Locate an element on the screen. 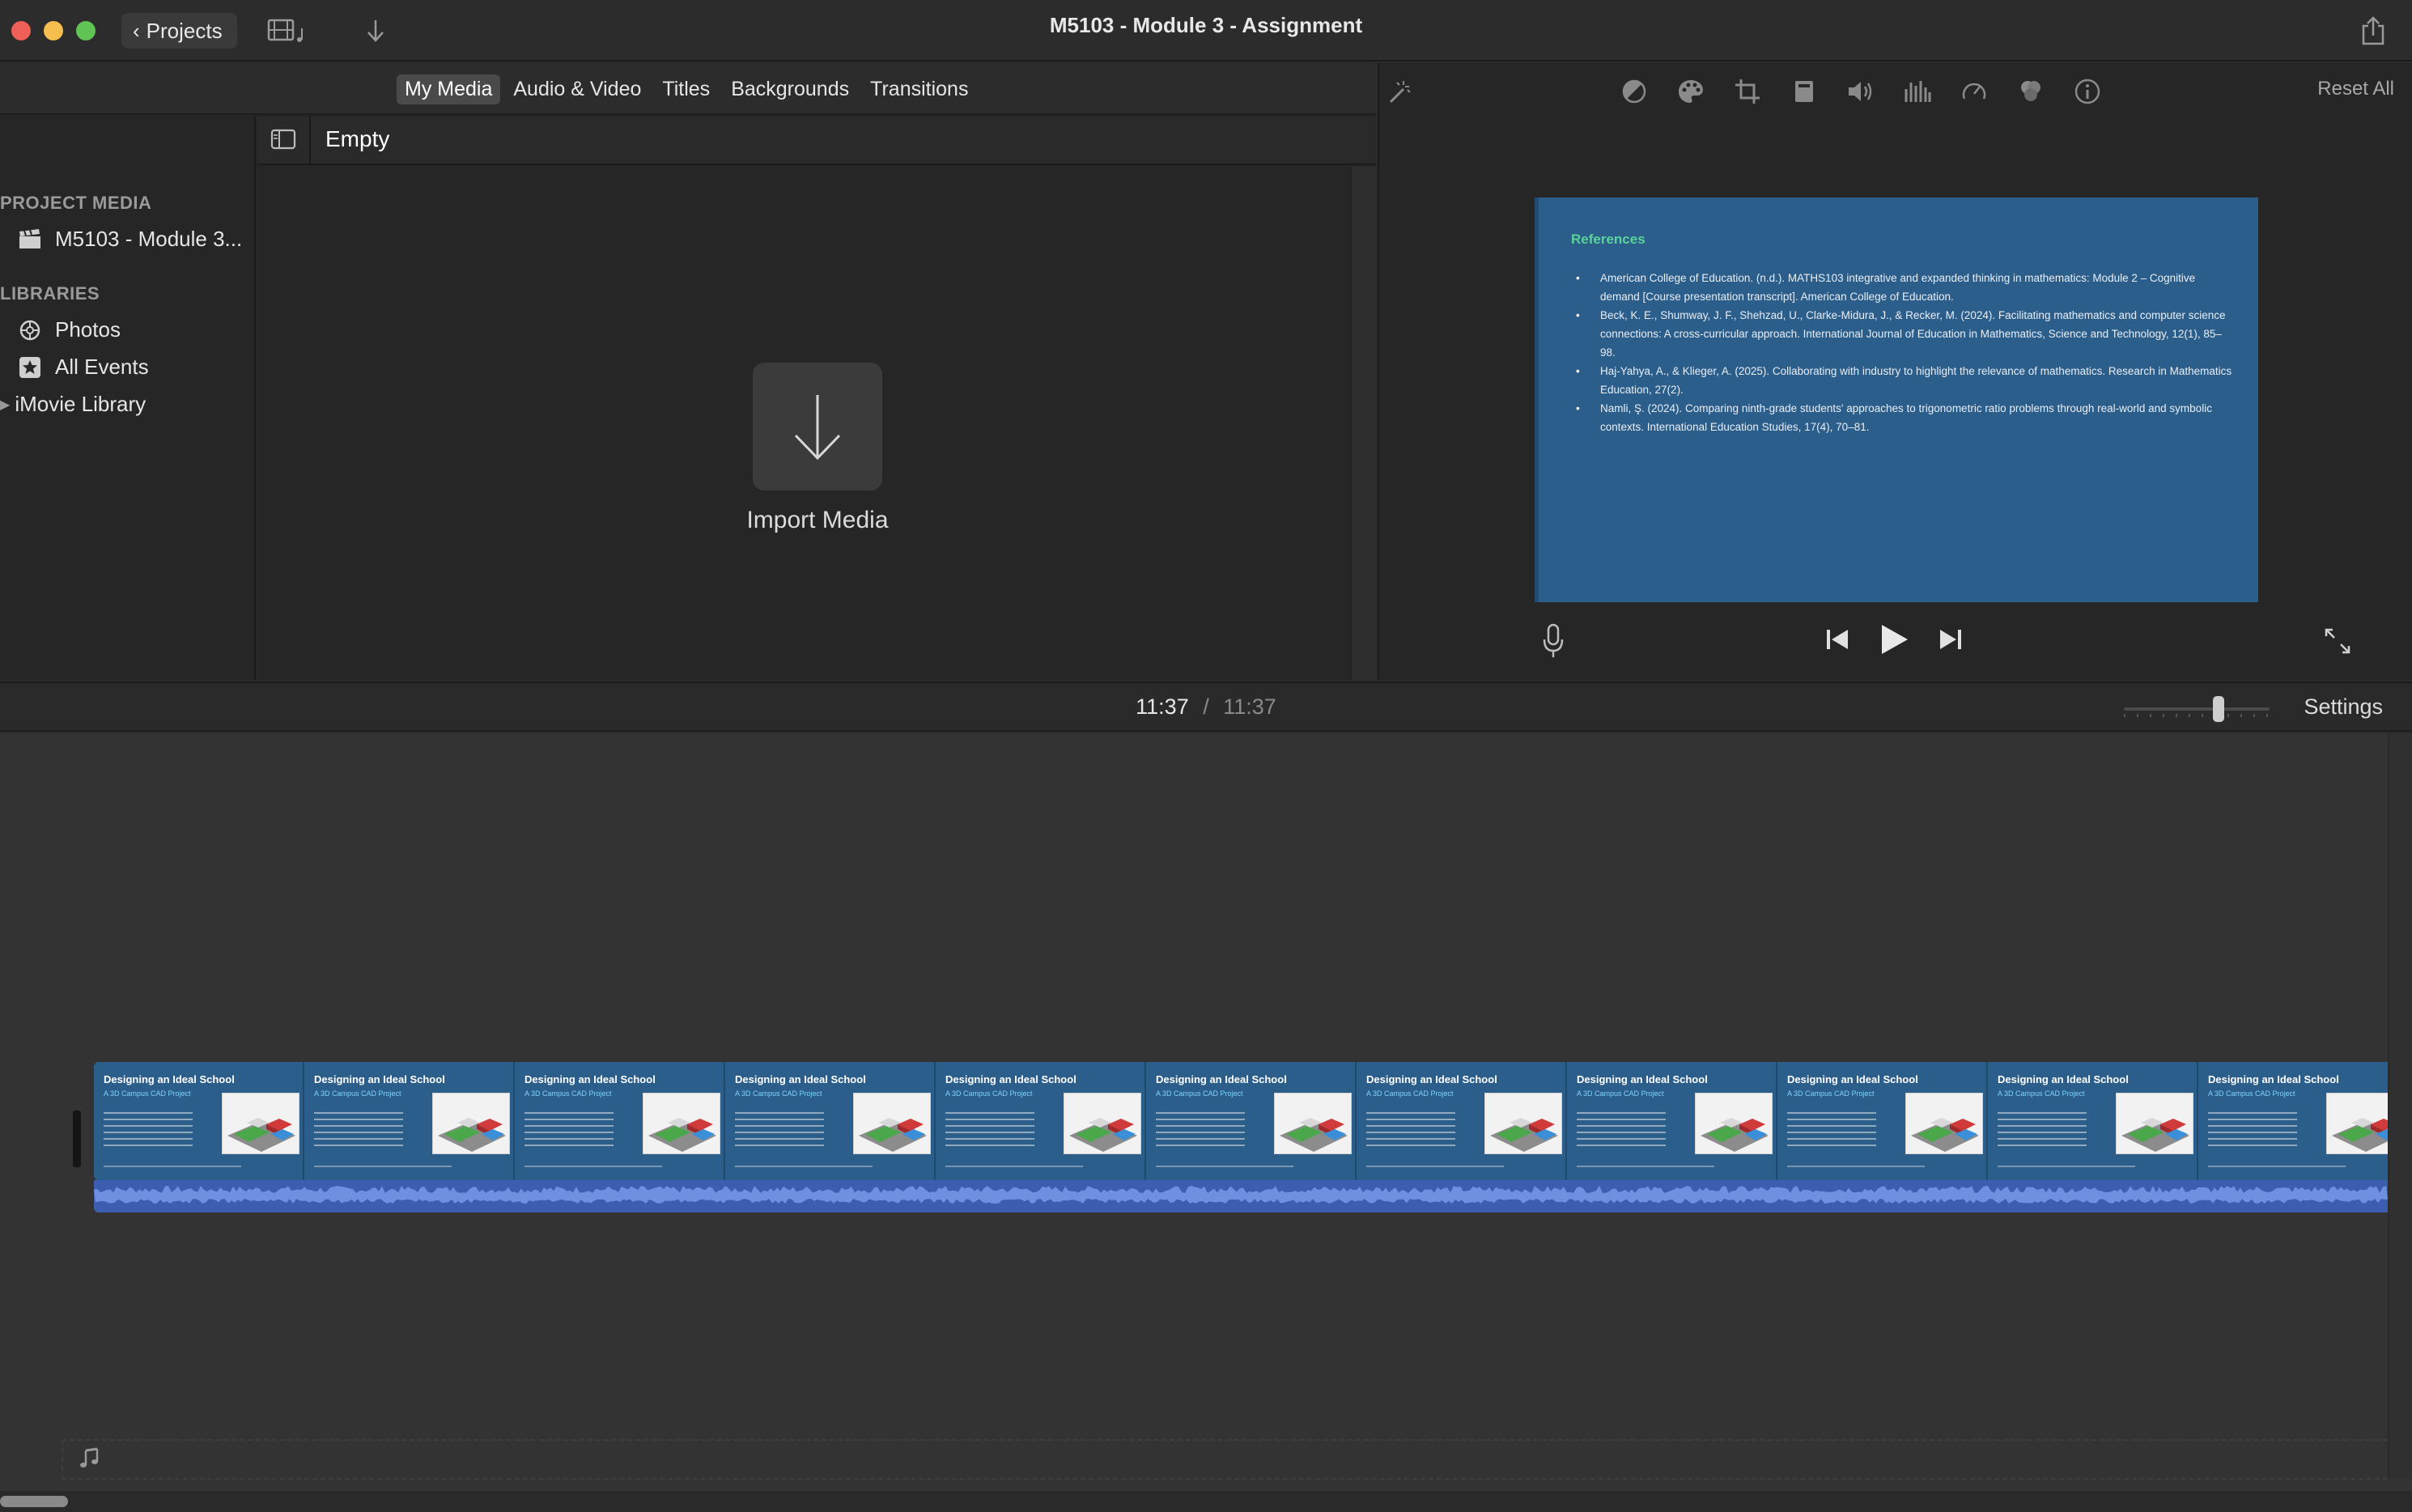  speed-button is located at coordinates (1974, 91).